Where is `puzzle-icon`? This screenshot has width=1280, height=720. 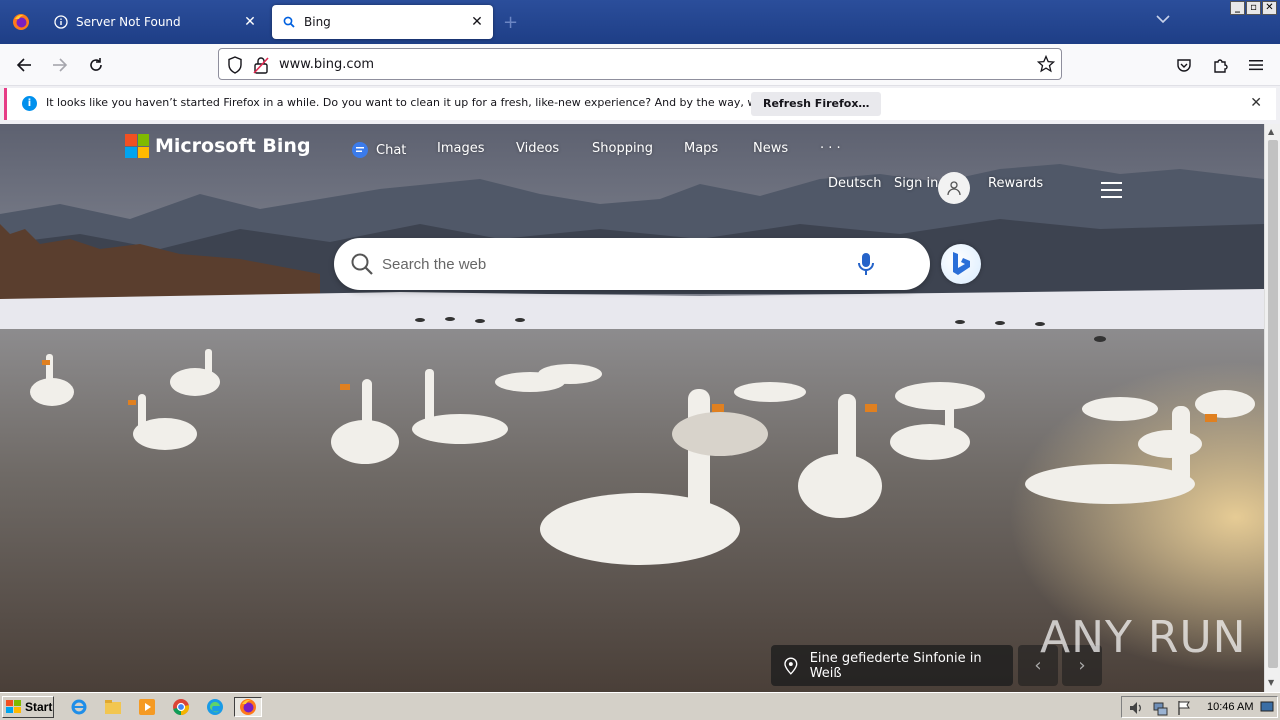 puzzle-icon is located at coordinates (1221, 66).